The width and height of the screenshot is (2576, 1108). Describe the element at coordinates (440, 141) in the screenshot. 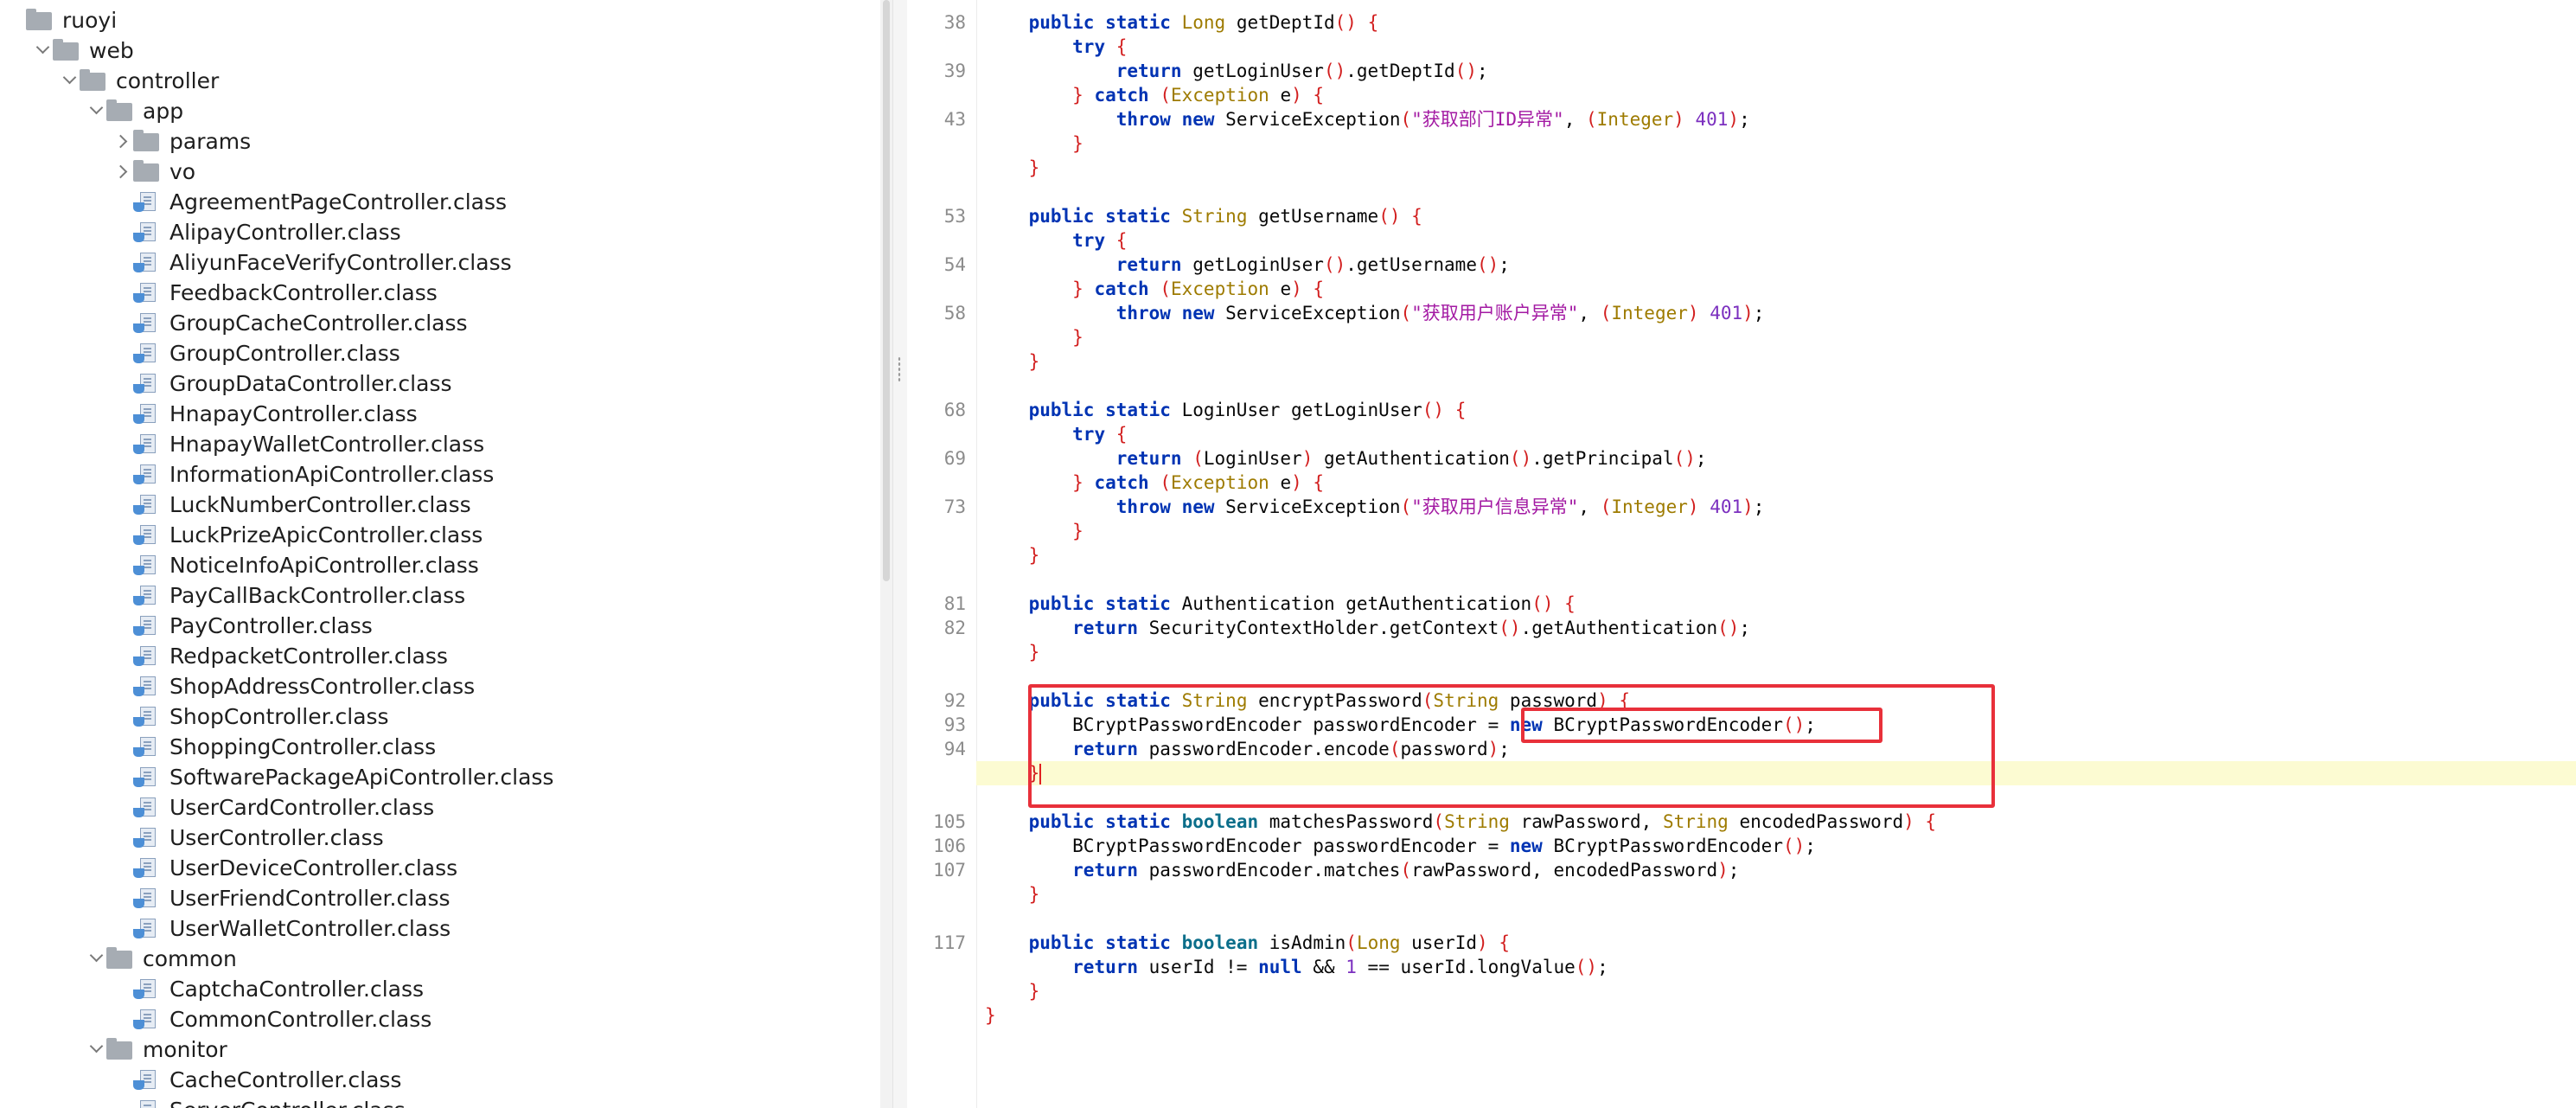

I see `tree-folder-row: params` at that location.